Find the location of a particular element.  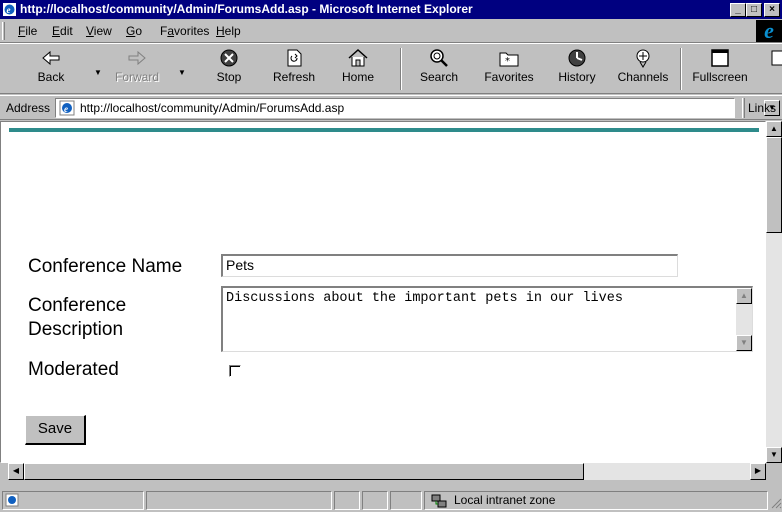

home-icon is located at coordinates (358, 57).